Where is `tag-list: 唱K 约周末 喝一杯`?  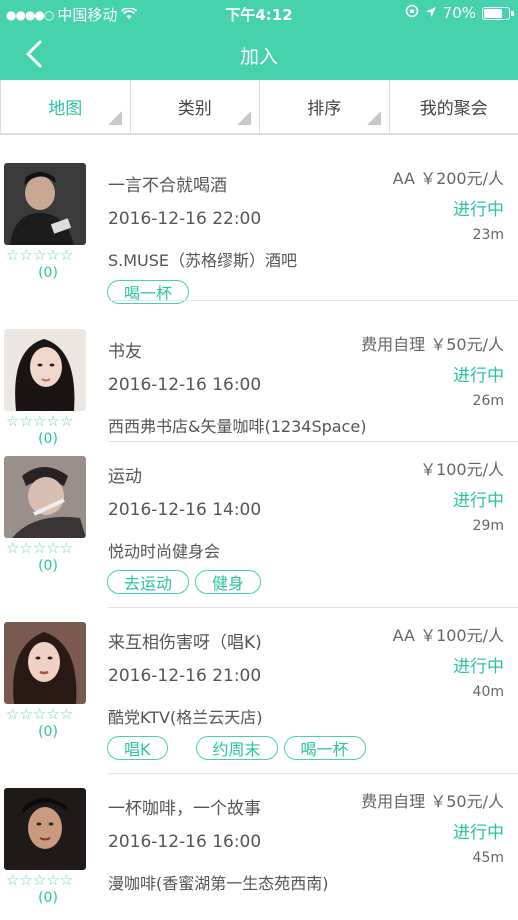
tag-list: 唱K 约周末 喝一杯 is located at coordinates (236, 748).